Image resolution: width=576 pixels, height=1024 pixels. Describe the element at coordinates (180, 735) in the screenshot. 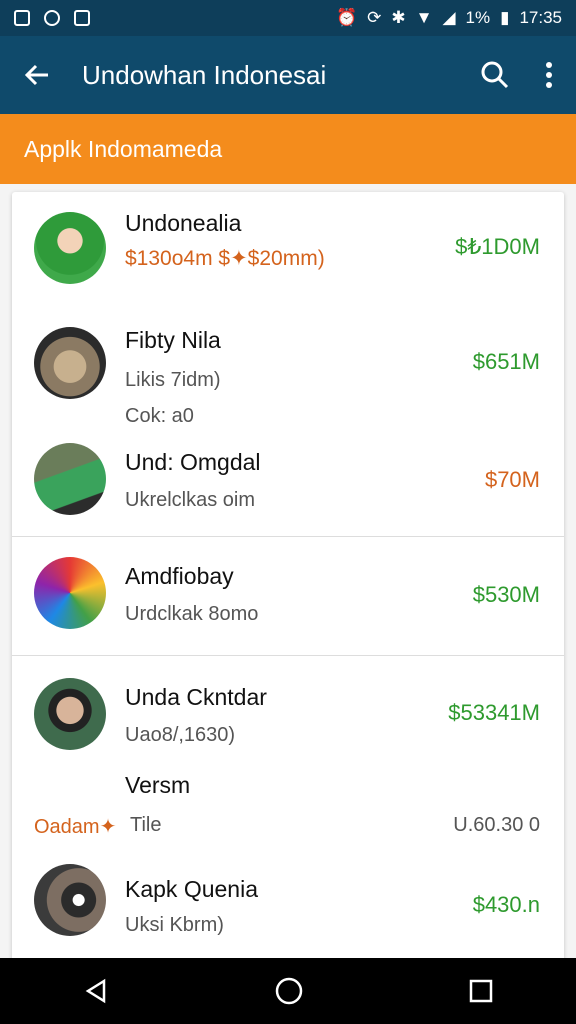

I see `item-sub: Uao8/,1630)` at that location.